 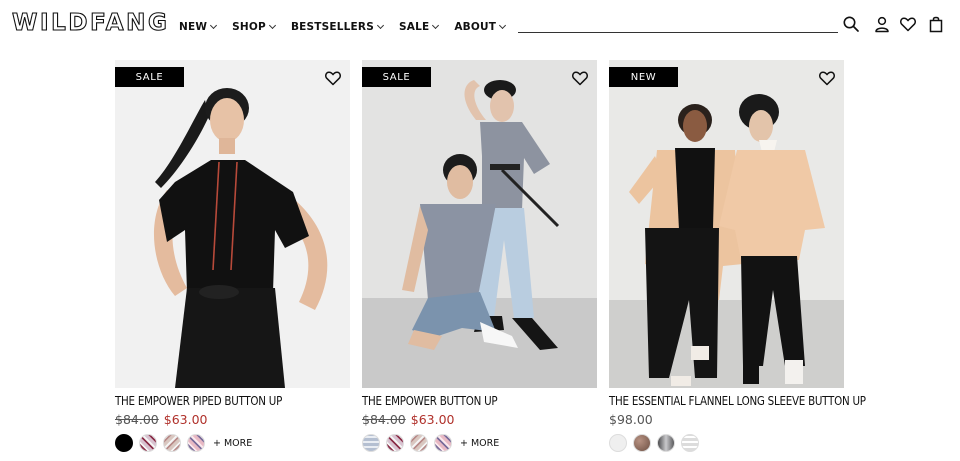 I want to click on product-title: THE EMPOWER BUTTON UP, so click(x=463, y=401).